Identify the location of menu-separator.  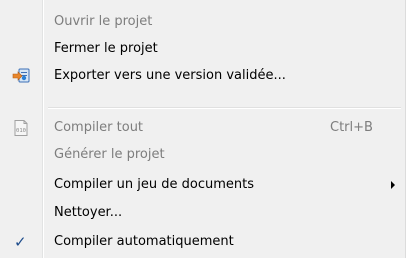
(224, 108).